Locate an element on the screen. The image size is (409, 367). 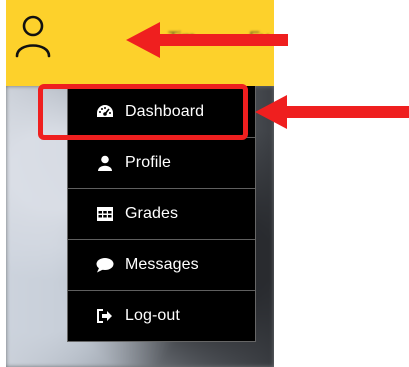
menu-item-logout: Log-out is located at coordinates (161, 315).